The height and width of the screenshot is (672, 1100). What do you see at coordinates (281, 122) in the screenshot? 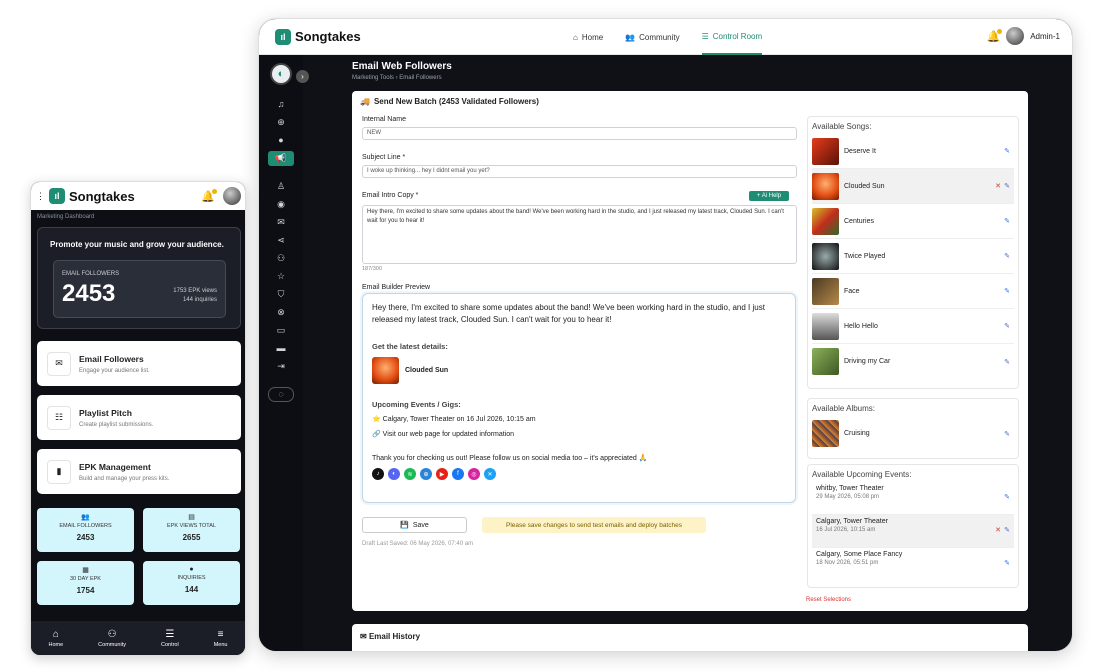
I see `globe-icon: ⊕` at bounding box center [281, 122].